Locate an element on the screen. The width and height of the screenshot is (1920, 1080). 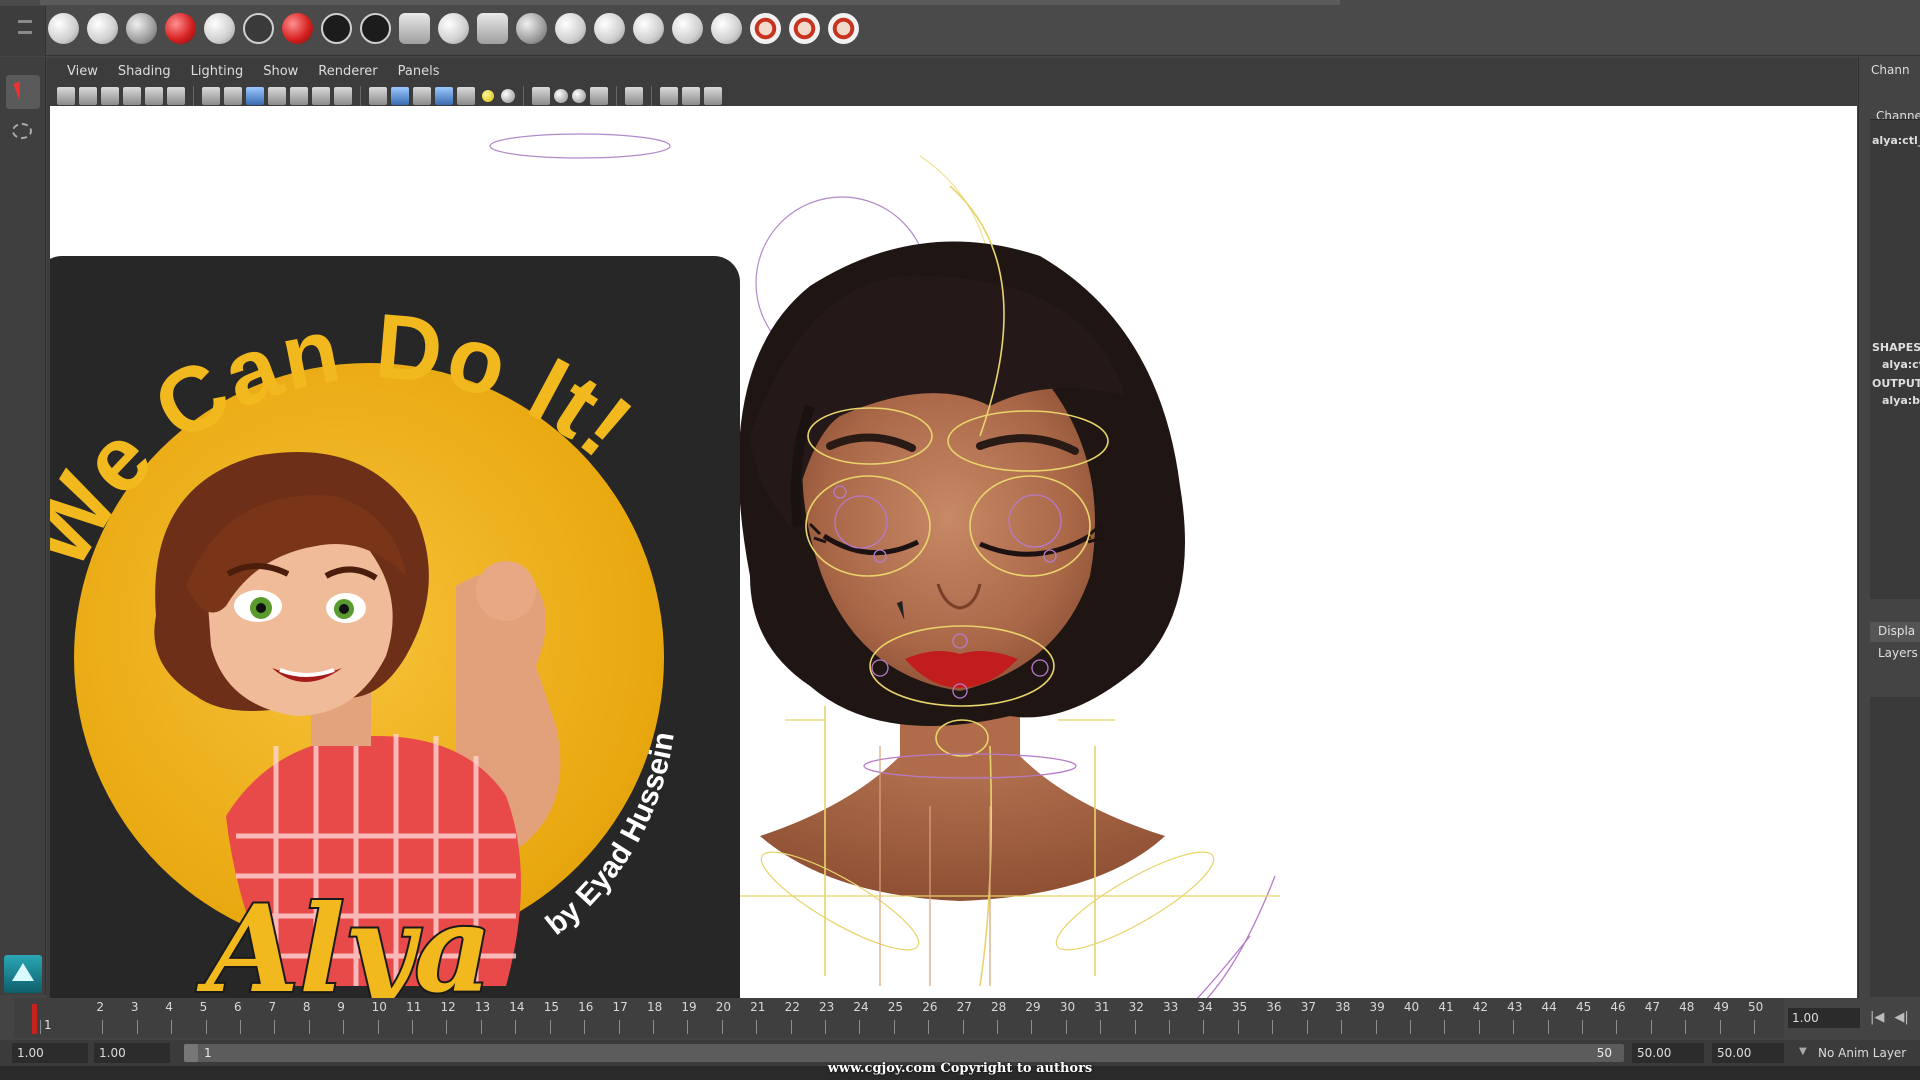
resolution-gate-icon is located at coordinates (255, 96).